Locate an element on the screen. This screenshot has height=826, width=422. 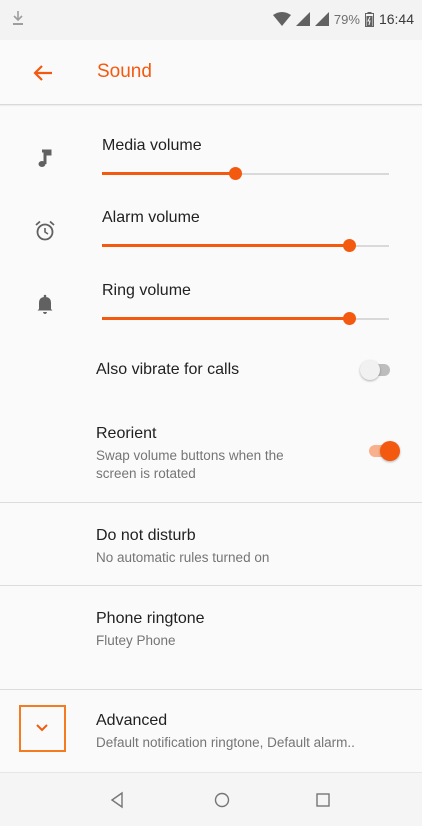
ring-volume-slider is located at coordinates (245, 319).